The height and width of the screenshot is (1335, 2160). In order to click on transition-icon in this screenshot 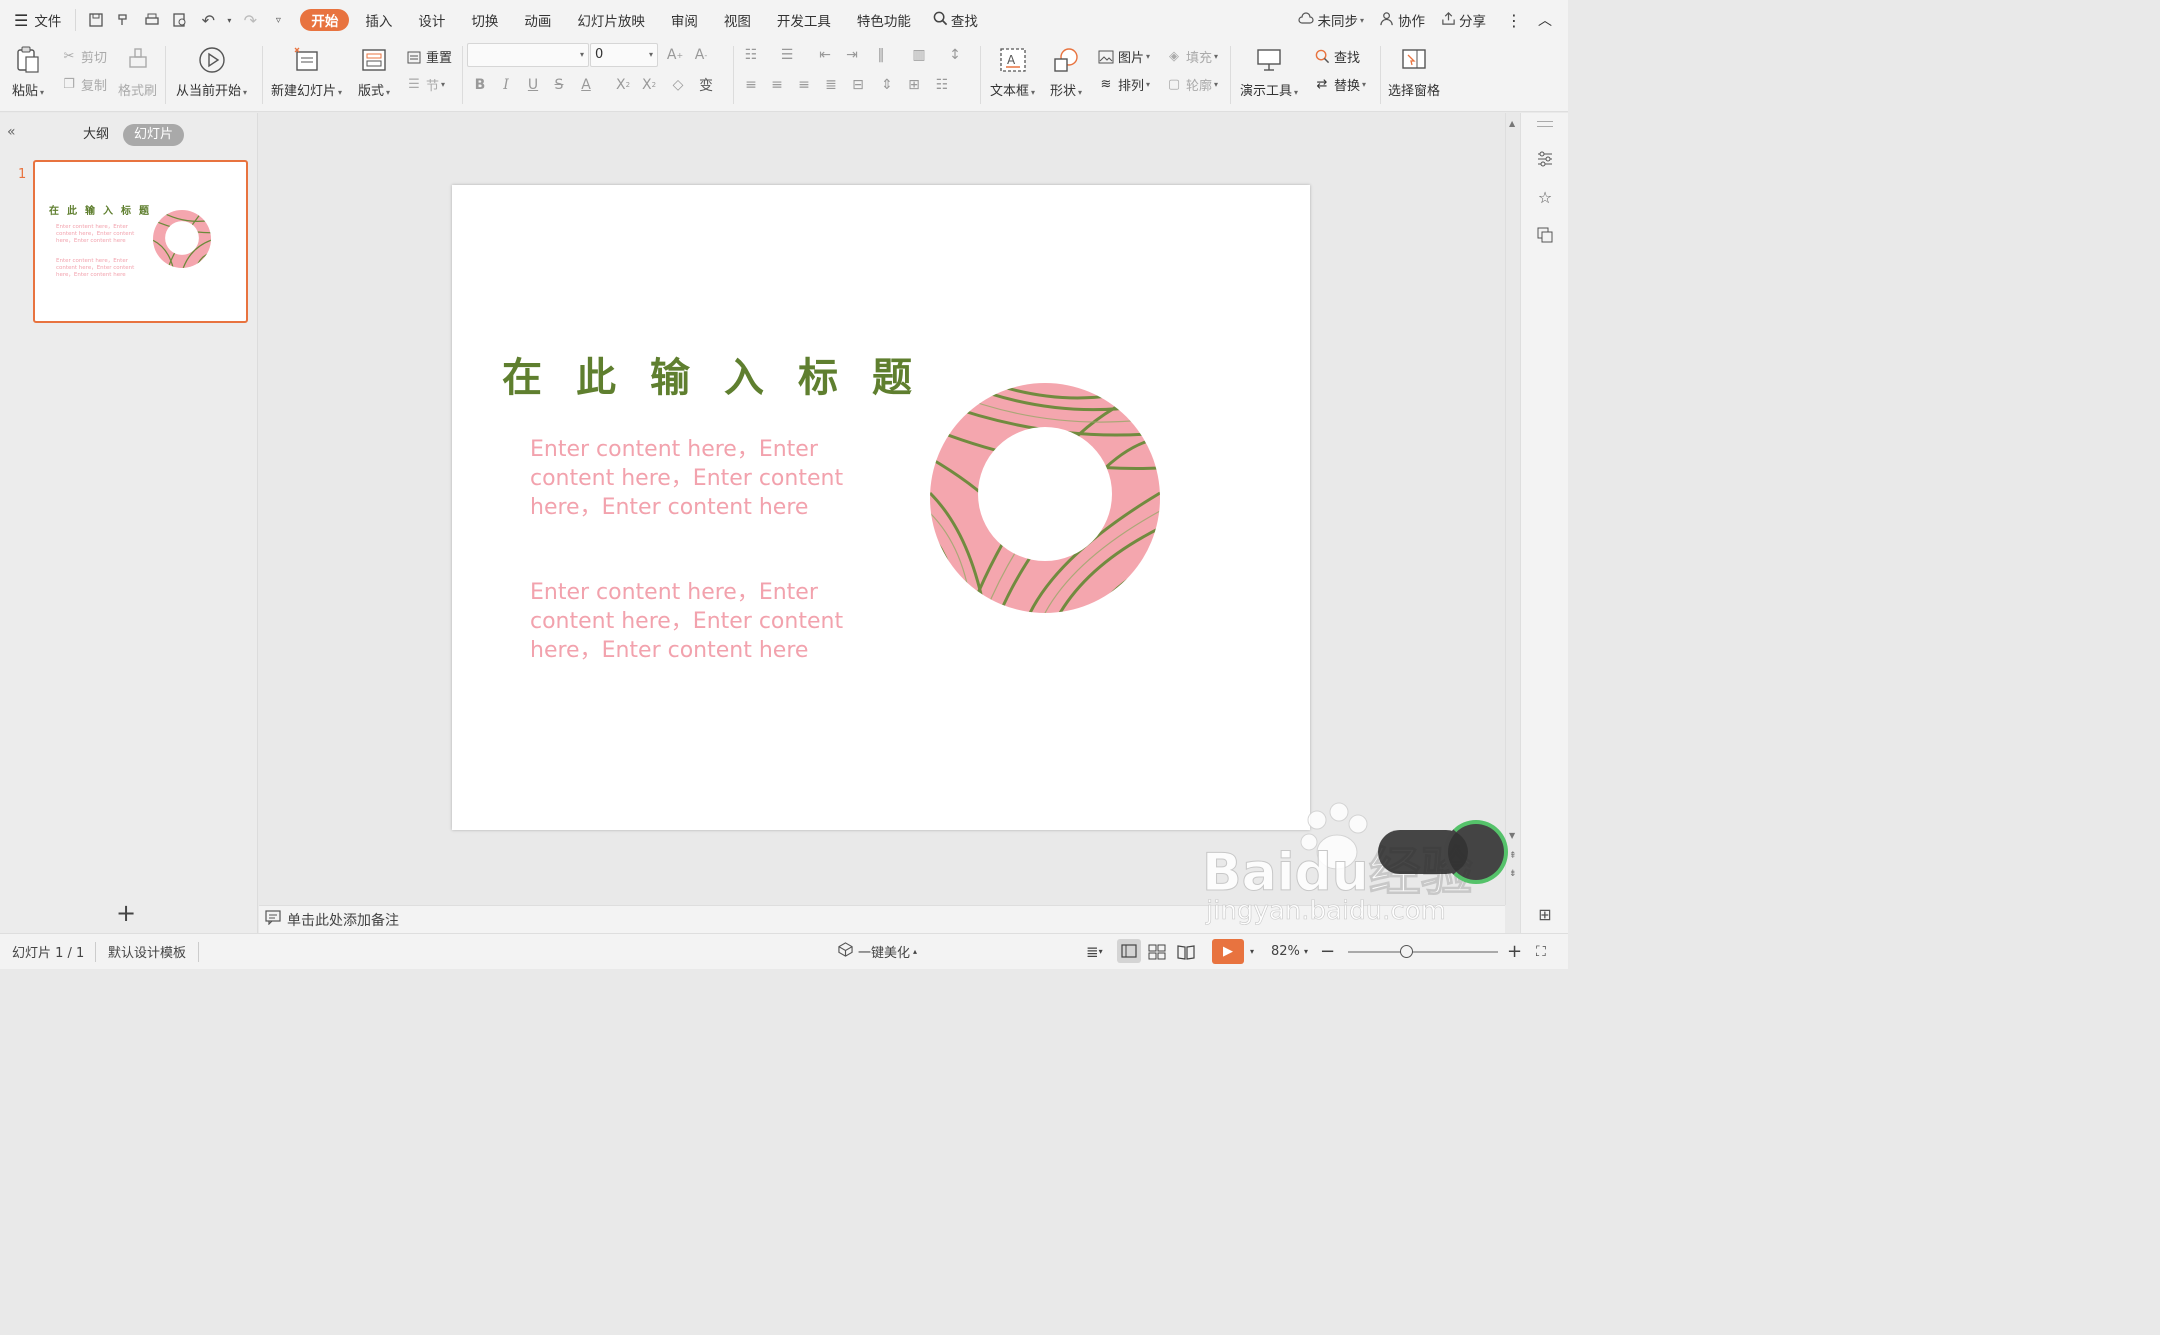, I will do `click(1545, 235)`.